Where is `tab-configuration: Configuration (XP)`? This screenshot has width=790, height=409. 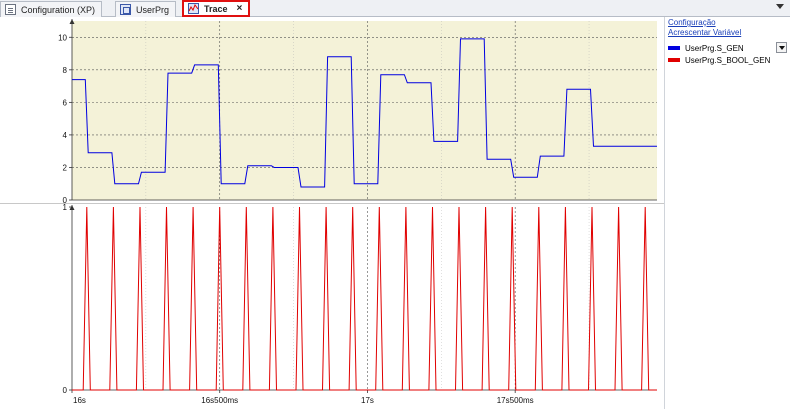
tab-configuration: Configuration (XP) is located at coordinates (51, 9).